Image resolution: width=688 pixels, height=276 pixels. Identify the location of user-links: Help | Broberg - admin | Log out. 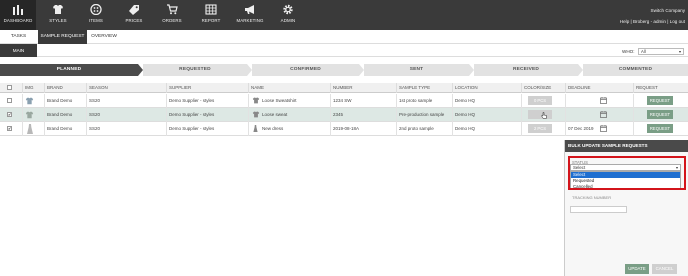
(652, 21).